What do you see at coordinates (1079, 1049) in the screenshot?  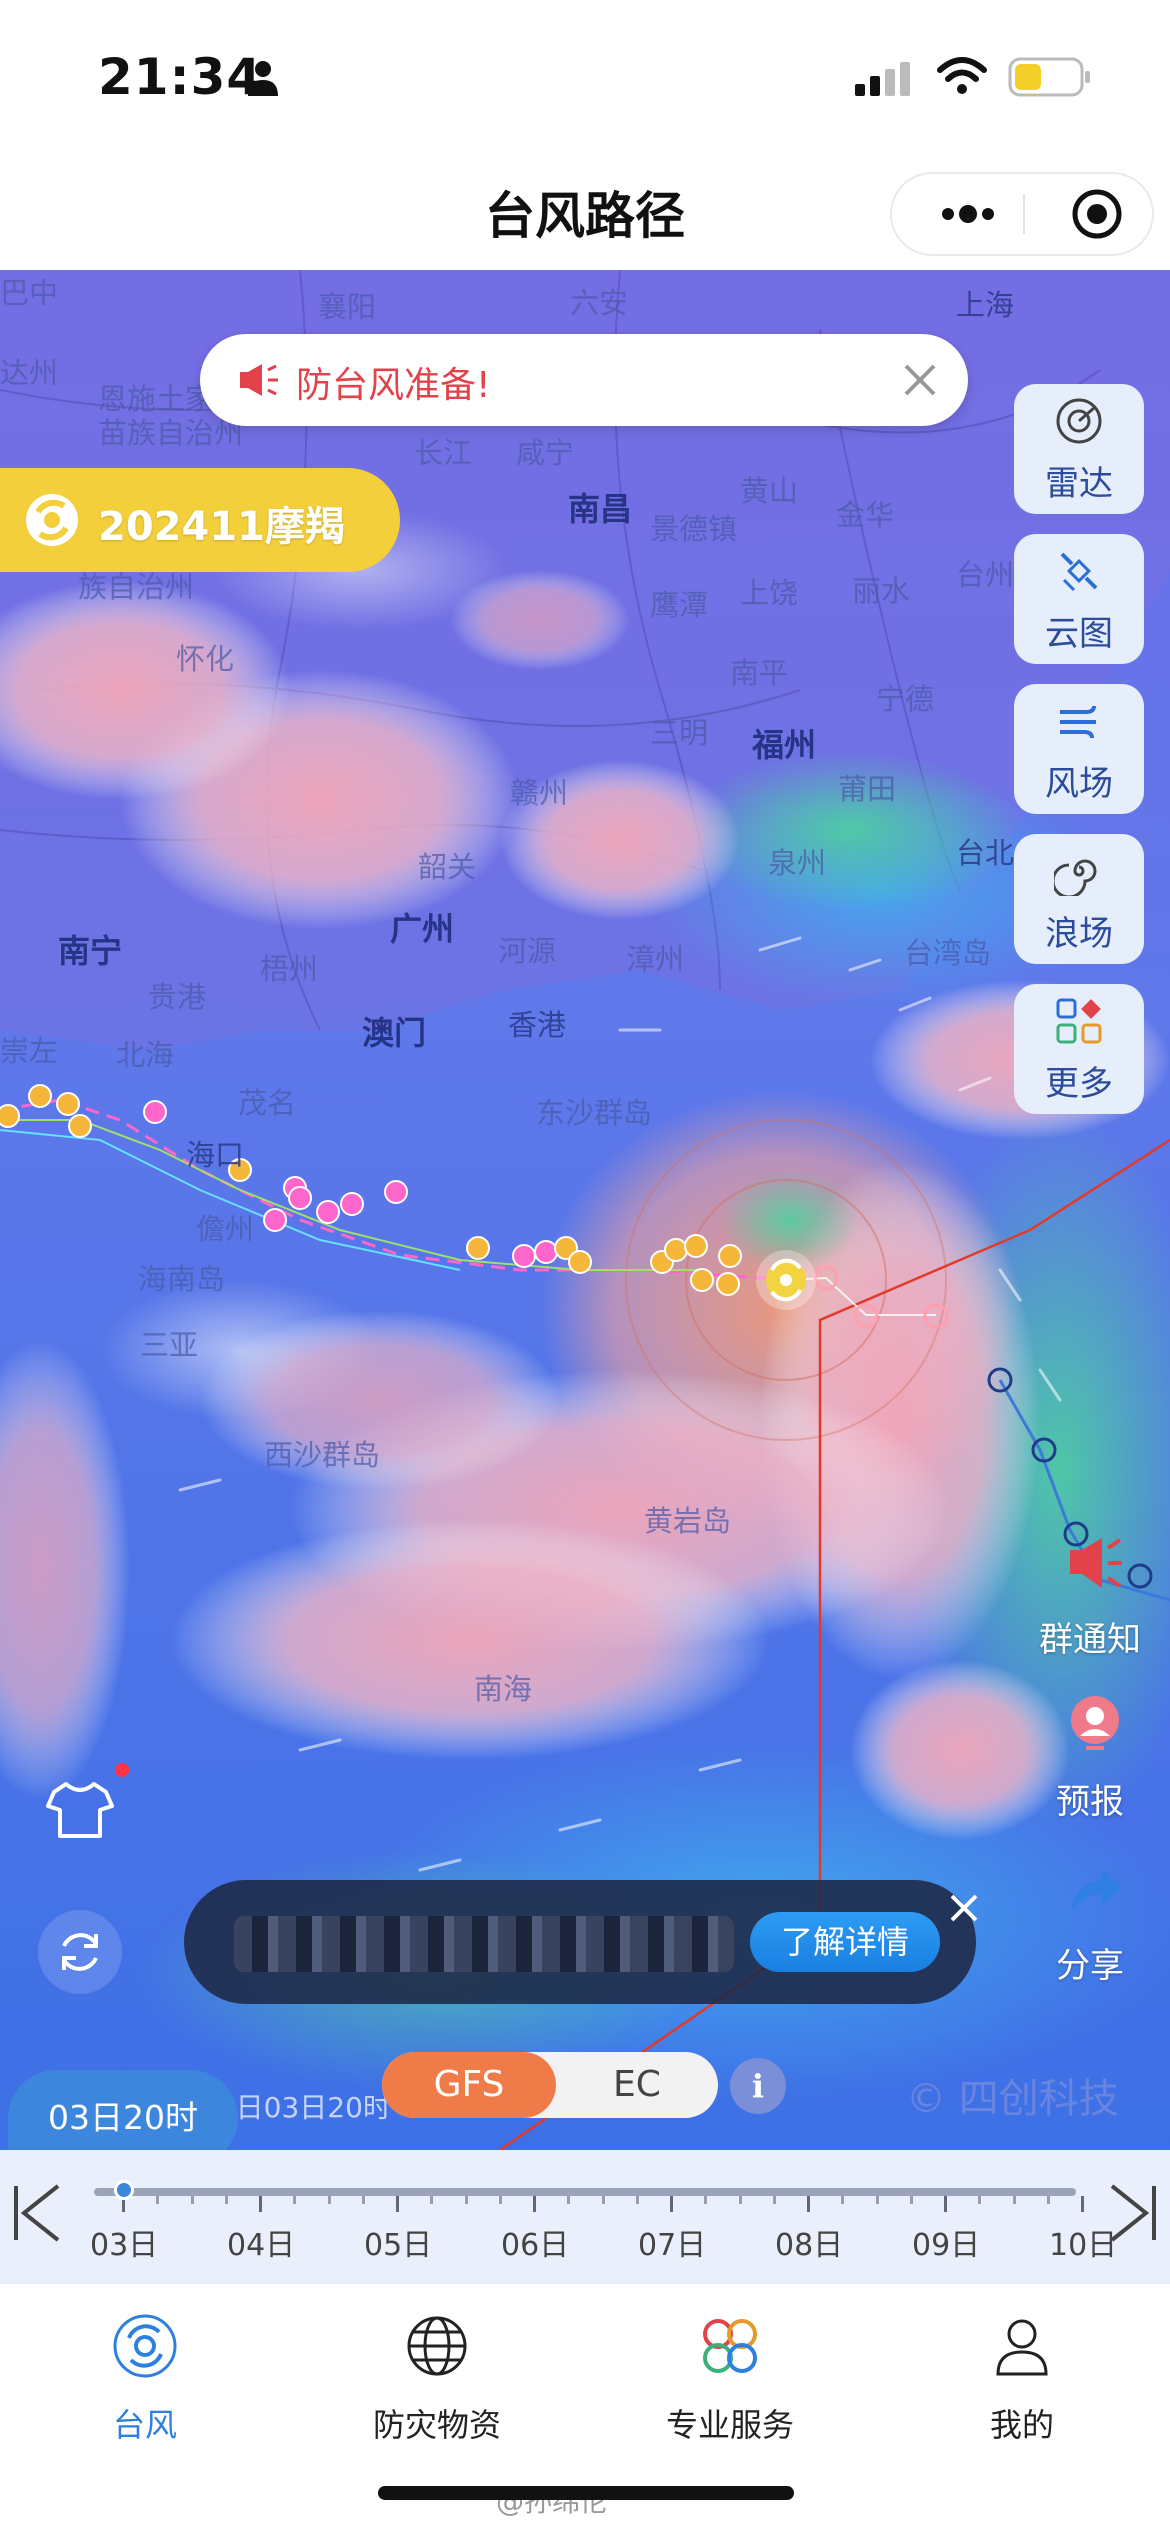 I see `more-layers-button: 更多` at bounding box center [1079, 1049].